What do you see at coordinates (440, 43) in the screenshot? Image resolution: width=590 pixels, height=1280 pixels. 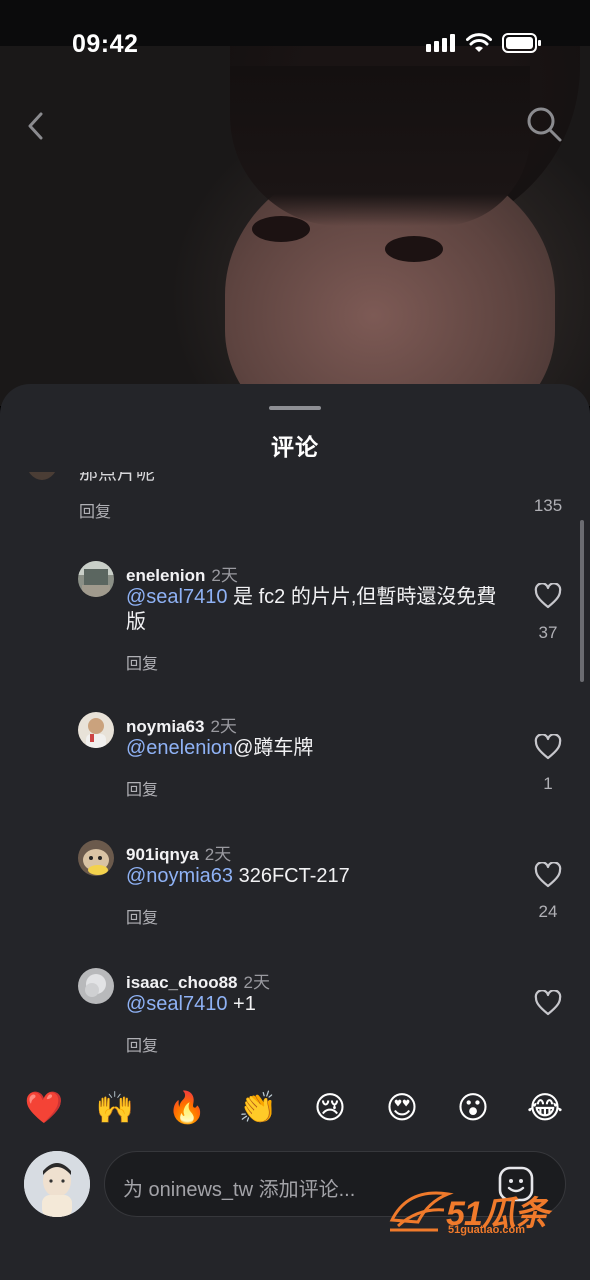 I see `signal-icon` at bounding box center [440, 43].